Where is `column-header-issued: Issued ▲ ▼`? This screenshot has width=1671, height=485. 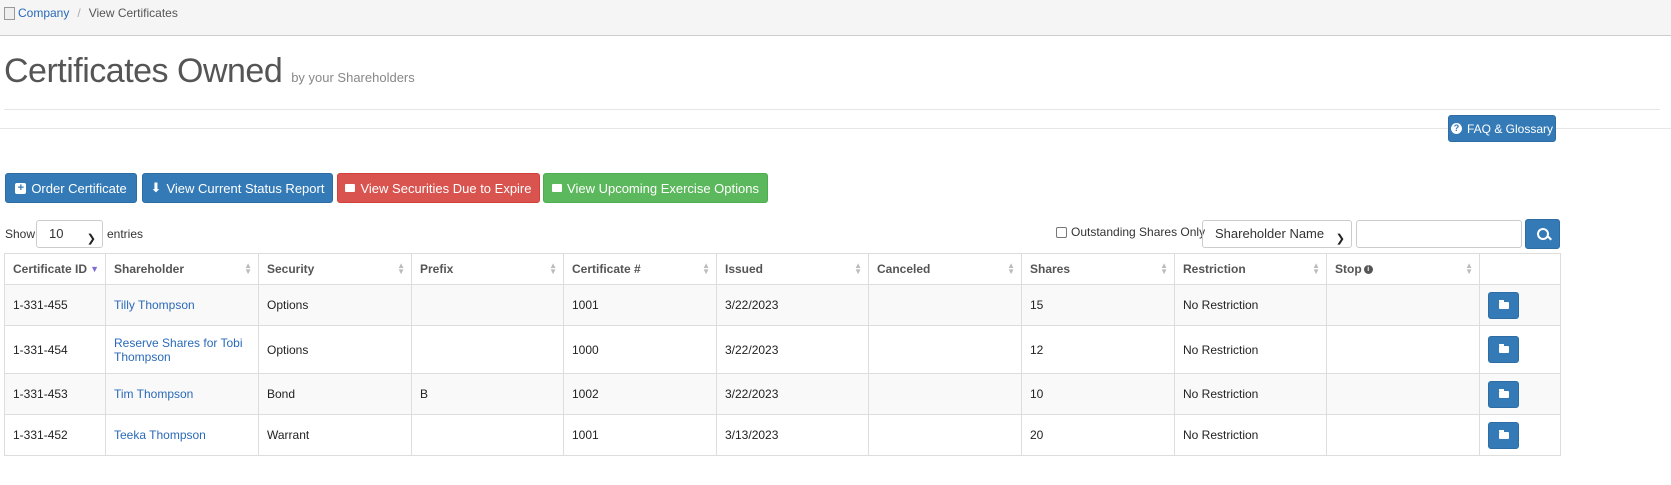 column-header-issued: Issued ▲ ▼ is located at coordinates (792, 269).